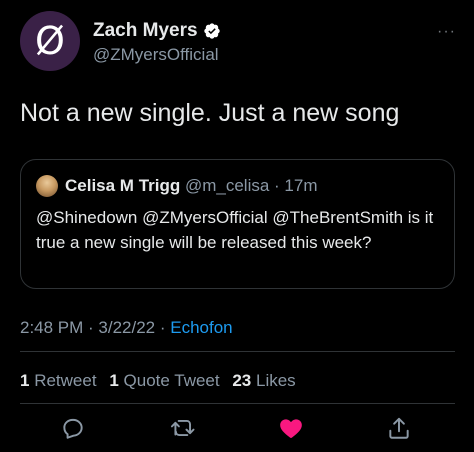 The width and height of the screenshot is (474, 452). I want to click on retweet-icon, so click(183, 428).